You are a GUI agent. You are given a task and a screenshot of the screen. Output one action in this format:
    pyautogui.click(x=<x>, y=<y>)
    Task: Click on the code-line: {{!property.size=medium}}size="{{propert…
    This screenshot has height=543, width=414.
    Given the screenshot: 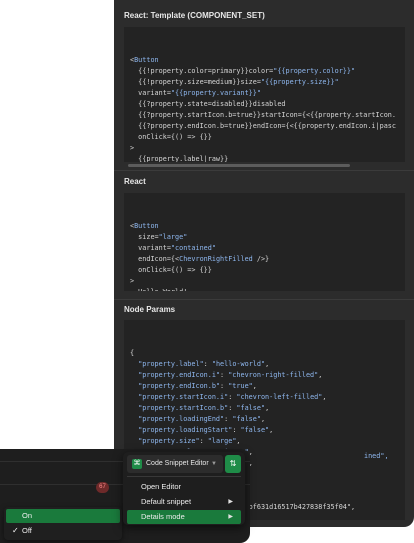 What is the action you would take?
    pyautogui.click(x=234, y=82)
    